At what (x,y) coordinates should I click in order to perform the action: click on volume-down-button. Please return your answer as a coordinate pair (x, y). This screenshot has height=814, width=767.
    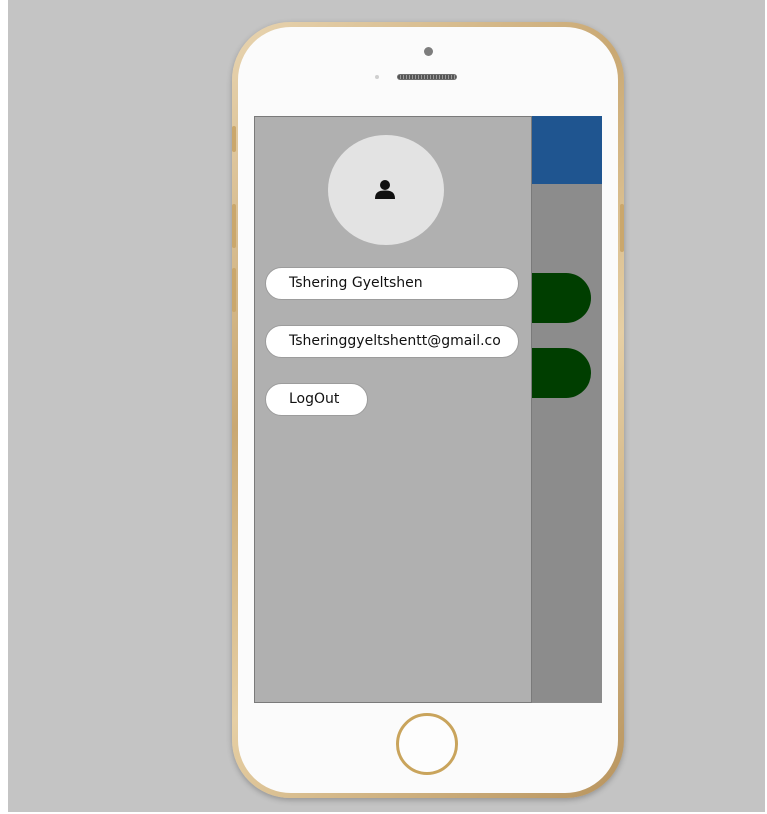
    Looking at the image, I should click on (234, 290).